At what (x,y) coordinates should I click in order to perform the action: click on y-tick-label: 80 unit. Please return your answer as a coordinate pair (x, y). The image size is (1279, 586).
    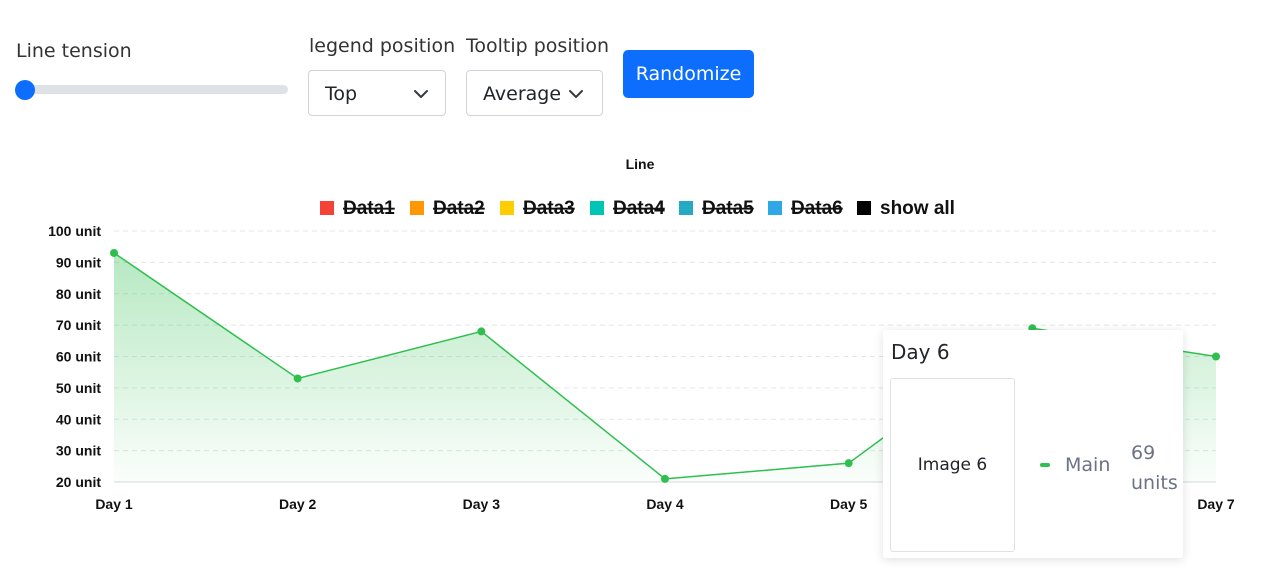
    Looking at the image, I should click on (78, 294).